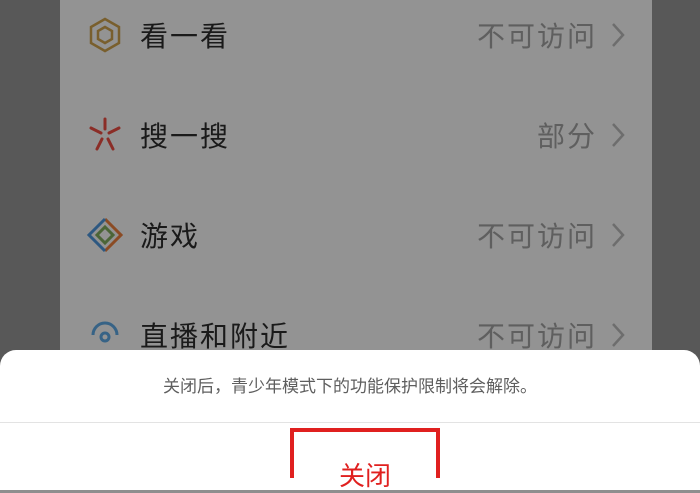 The height and width of the screenshot is (493, 700). Describe the element at coordinates (365, 460) in the screenshot. I see `close-button: 关闭` at that location.